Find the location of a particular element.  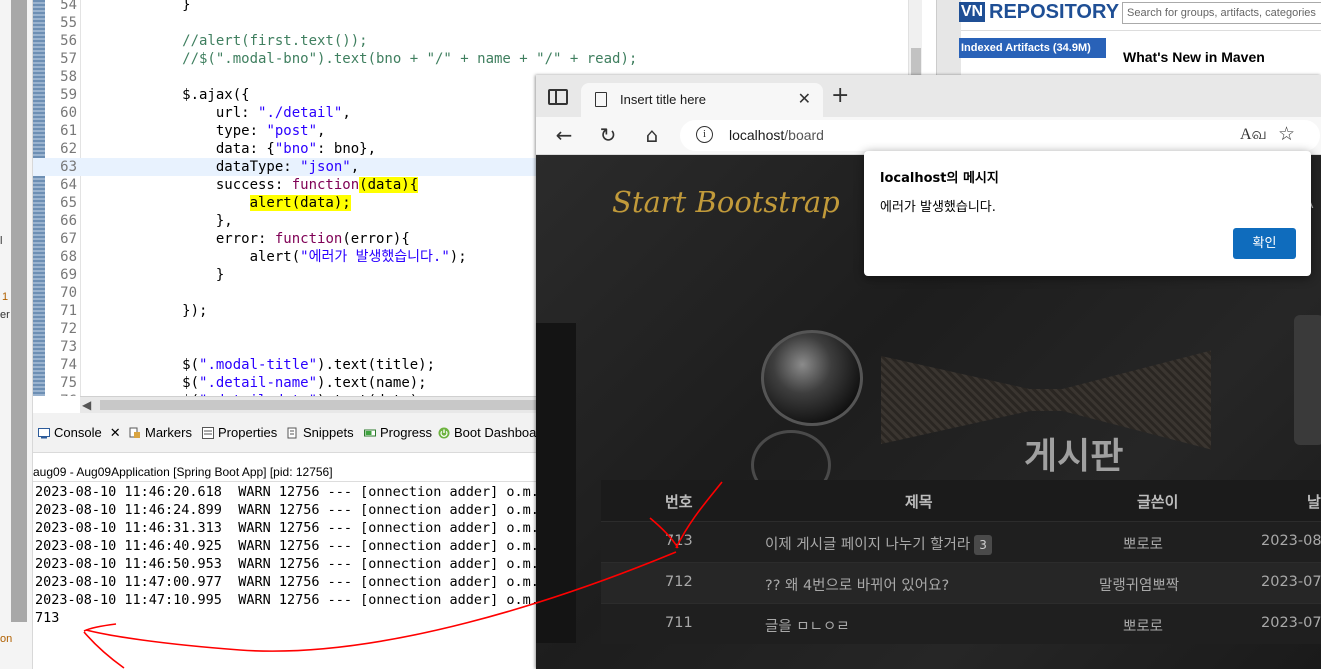

dialog-message: 에러가 발생했습니다. is located at coordinates (938, 207).